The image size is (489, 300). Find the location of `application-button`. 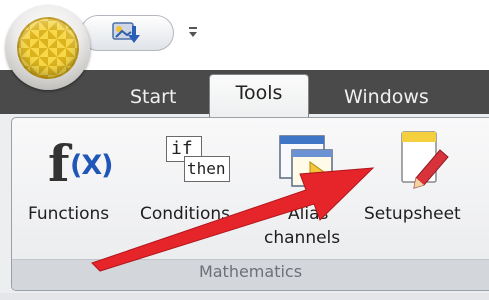

application-button is located at coordinates (48, 48).